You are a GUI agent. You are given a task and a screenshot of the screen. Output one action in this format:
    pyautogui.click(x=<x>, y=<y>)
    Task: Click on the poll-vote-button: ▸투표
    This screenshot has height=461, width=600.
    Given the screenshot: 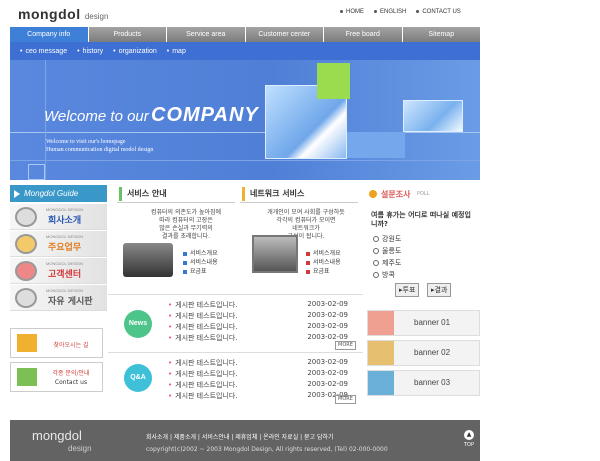 What is the action you would take?
    pyautogui.click(x=407, y=290)
    